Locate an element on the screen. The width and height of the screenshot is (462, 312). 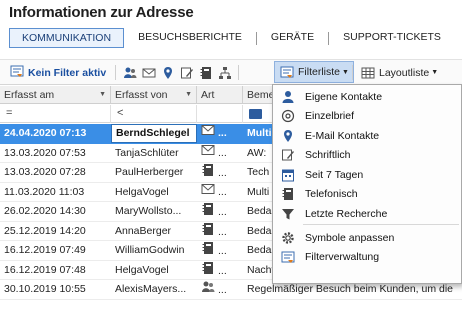
cell-erfasst-am: 13.03.2020 07:53 is located at coordinates (45, 152).